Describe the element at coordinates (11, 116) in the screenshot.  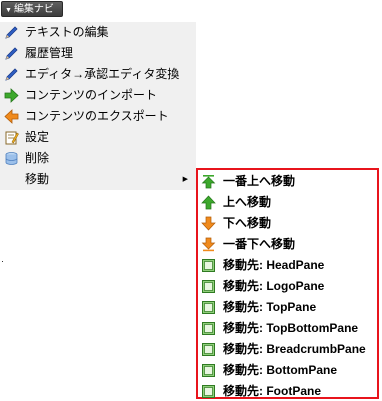
I see `arrow-left-icon` at that location.